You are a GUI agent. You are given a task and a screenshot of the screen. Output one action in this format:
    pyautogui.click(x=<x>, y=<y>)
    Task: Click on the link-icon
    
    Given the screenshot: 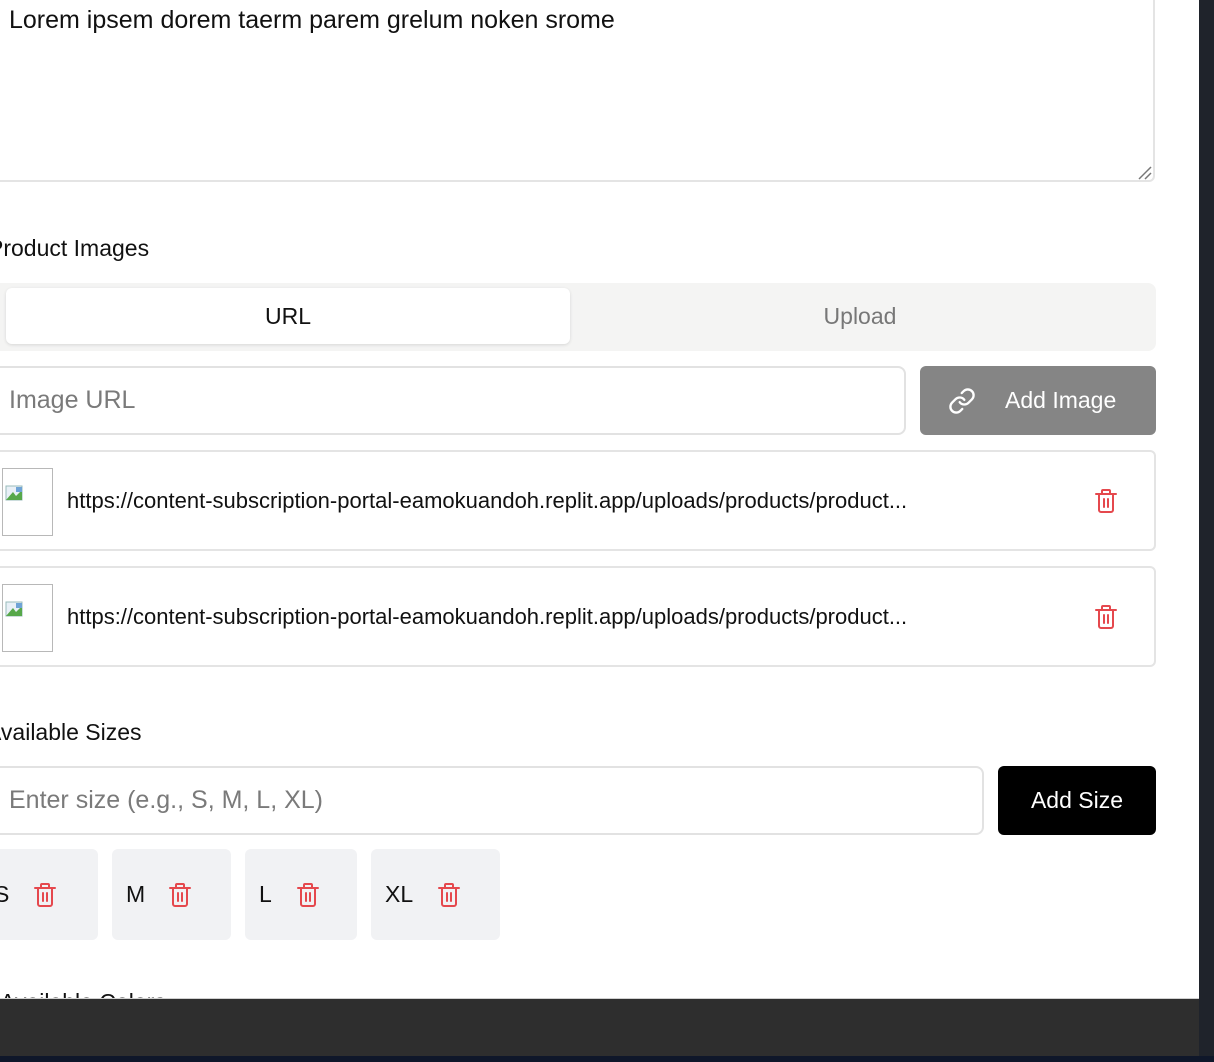 What is the action you would take?
    pyautogui.click(x=962, y=400)
    